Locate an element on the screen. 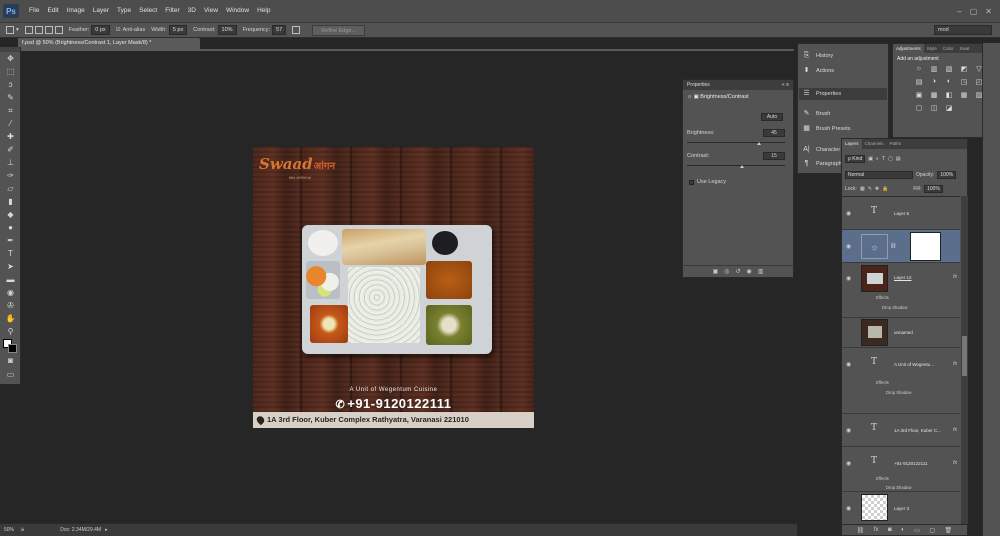 Image resolution: width=1000 pixels, height=536 pixels. brightness-slider is located at coordinates (736, 142).